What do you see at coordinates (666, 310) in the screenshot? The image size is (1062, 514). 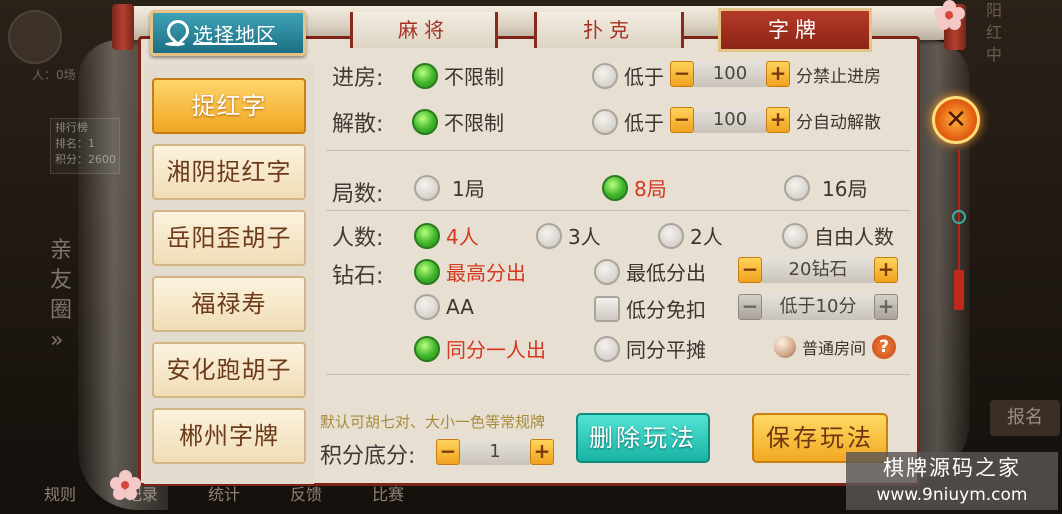 I see `diamonds-low-exempt-text: 低分免扣` at bounding box center [666, 310].